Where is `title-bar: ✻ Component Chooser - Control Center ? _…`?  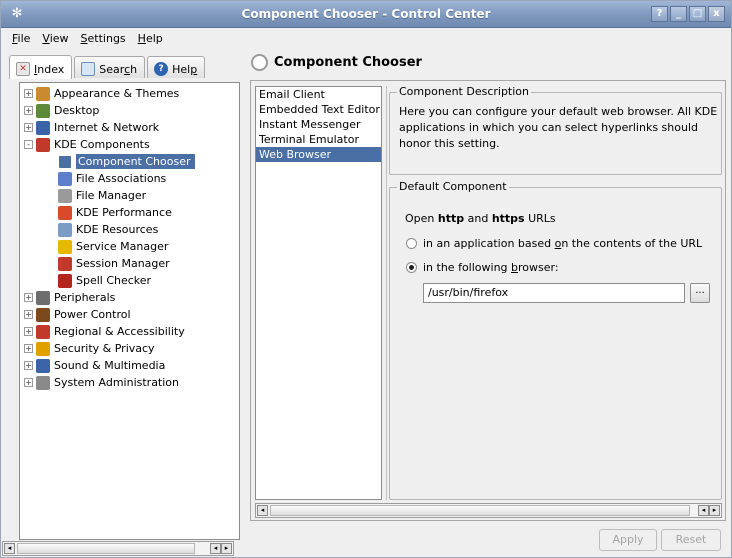
title-bar: ✻ Component Chooser - Control Center ? _… is located at coordinates (366, 14).